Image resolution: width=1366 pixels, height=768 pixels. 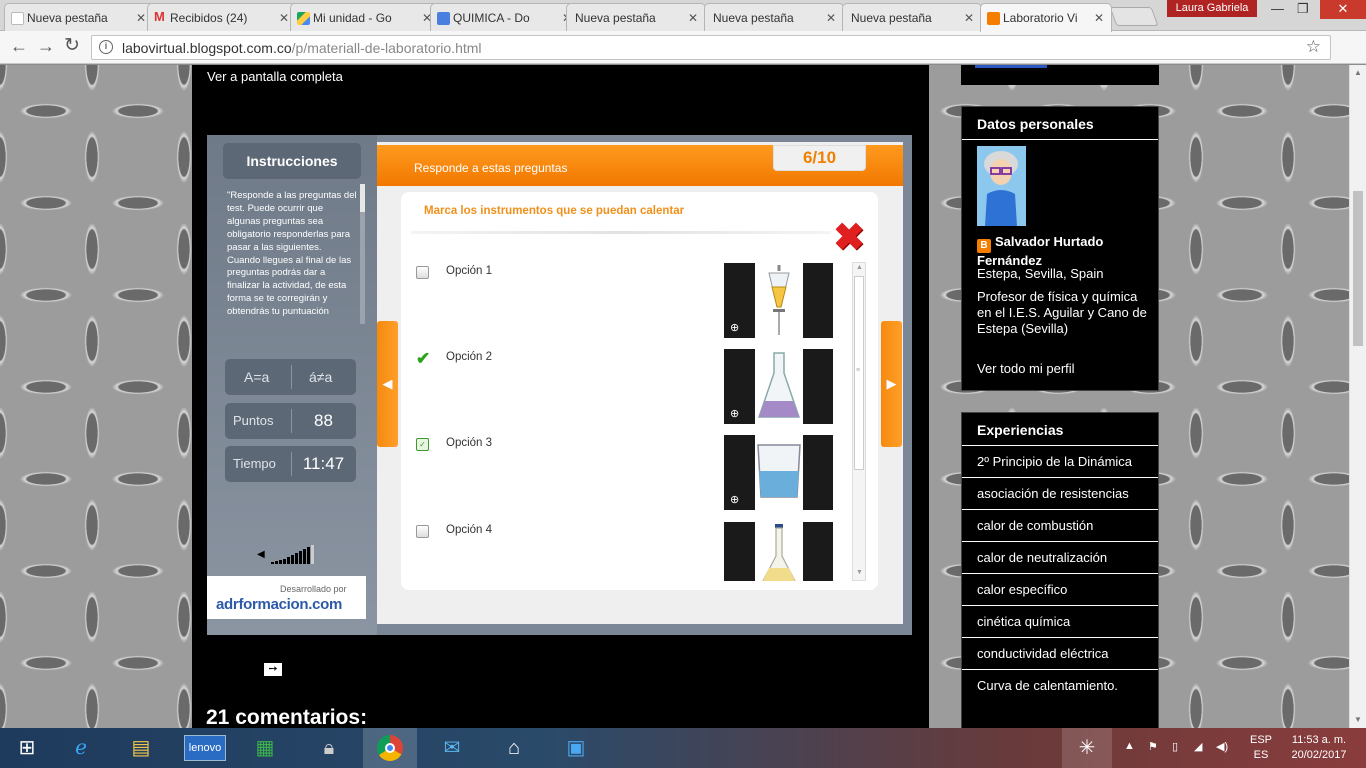 I want to click on erlenmeyer-flask-icon, so click(x=779, y=385).